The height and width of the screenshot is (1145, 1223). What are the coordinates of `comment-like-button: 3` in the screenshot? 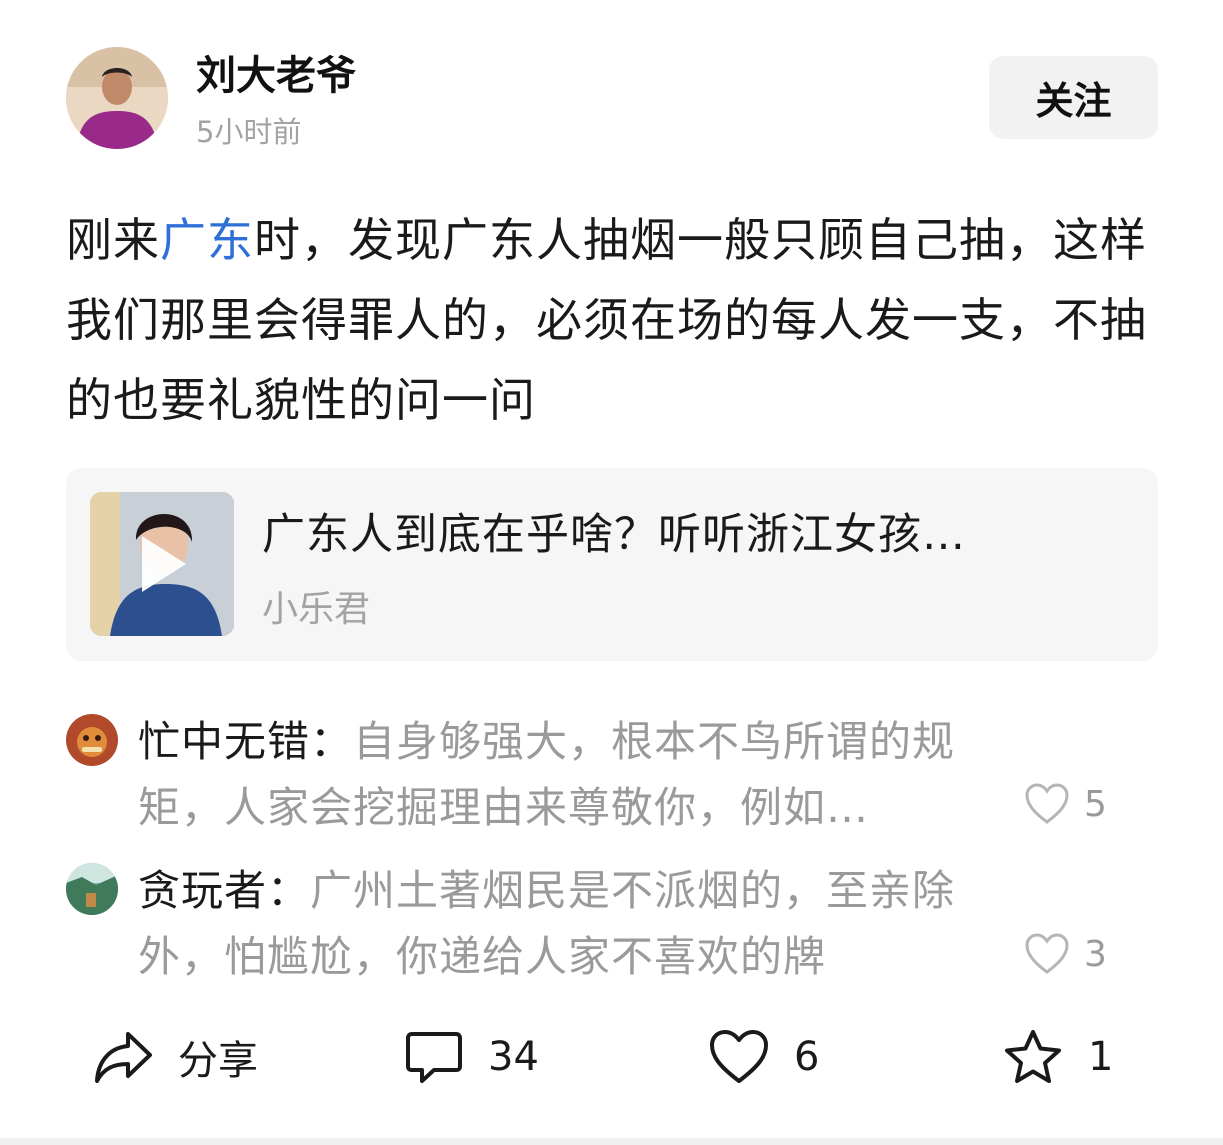 It's located at (1065, 954).